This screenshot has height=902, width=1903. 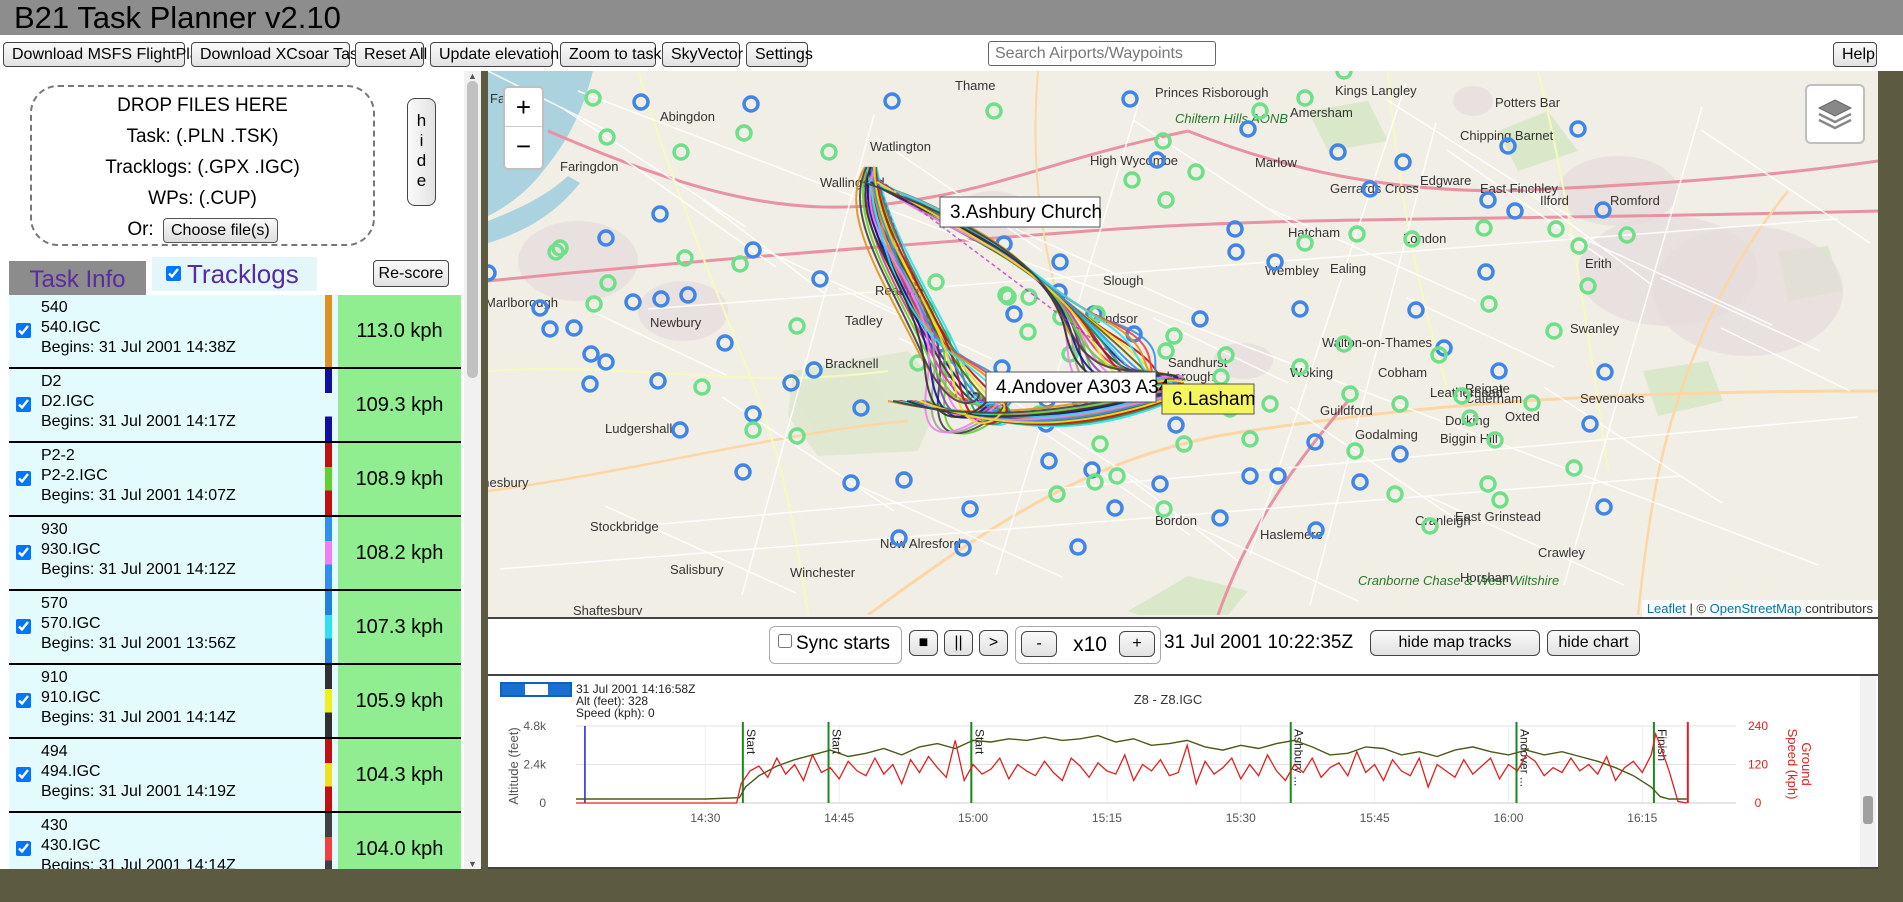 What do you see at coordinates (779, 54) in the screenshot?
I see `settings-button: Settings` at bounding box center [779, 54].